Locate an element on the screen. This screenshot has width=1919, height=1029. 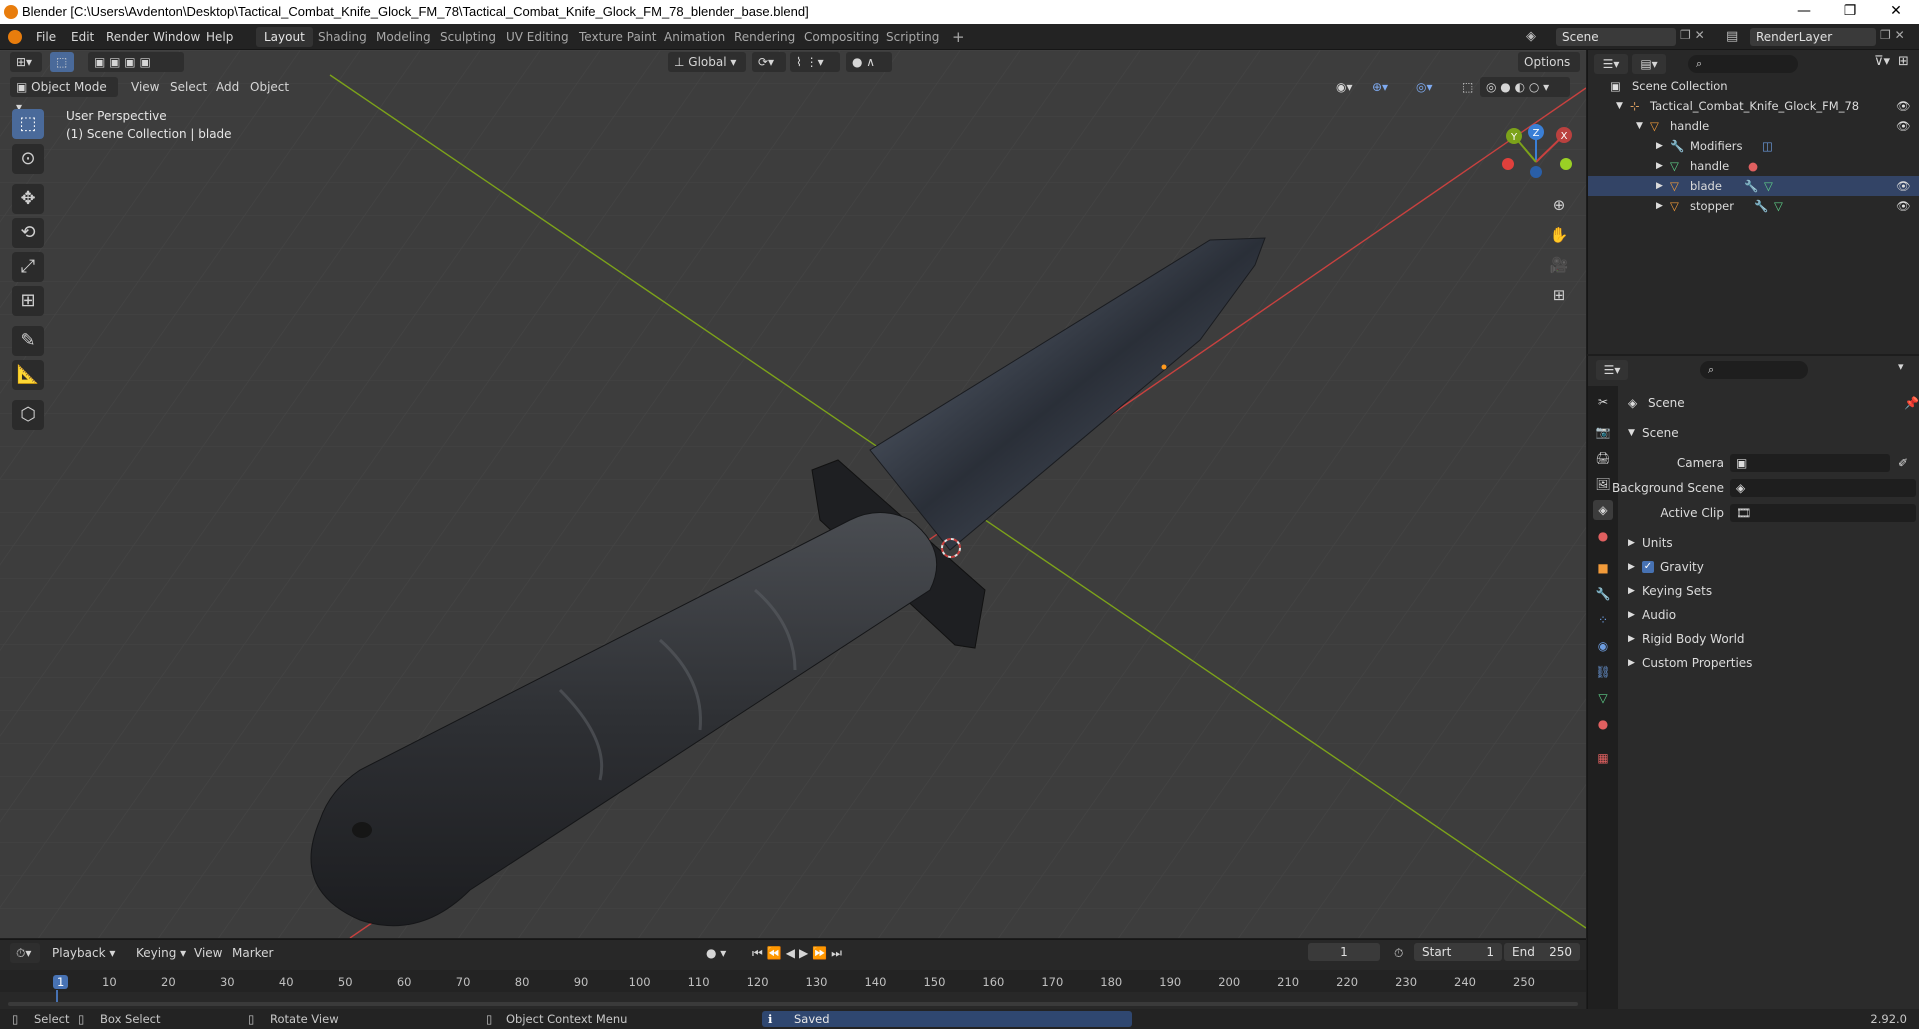
gravity-checkbox: ✓ is located at coordinates (1648, 567).